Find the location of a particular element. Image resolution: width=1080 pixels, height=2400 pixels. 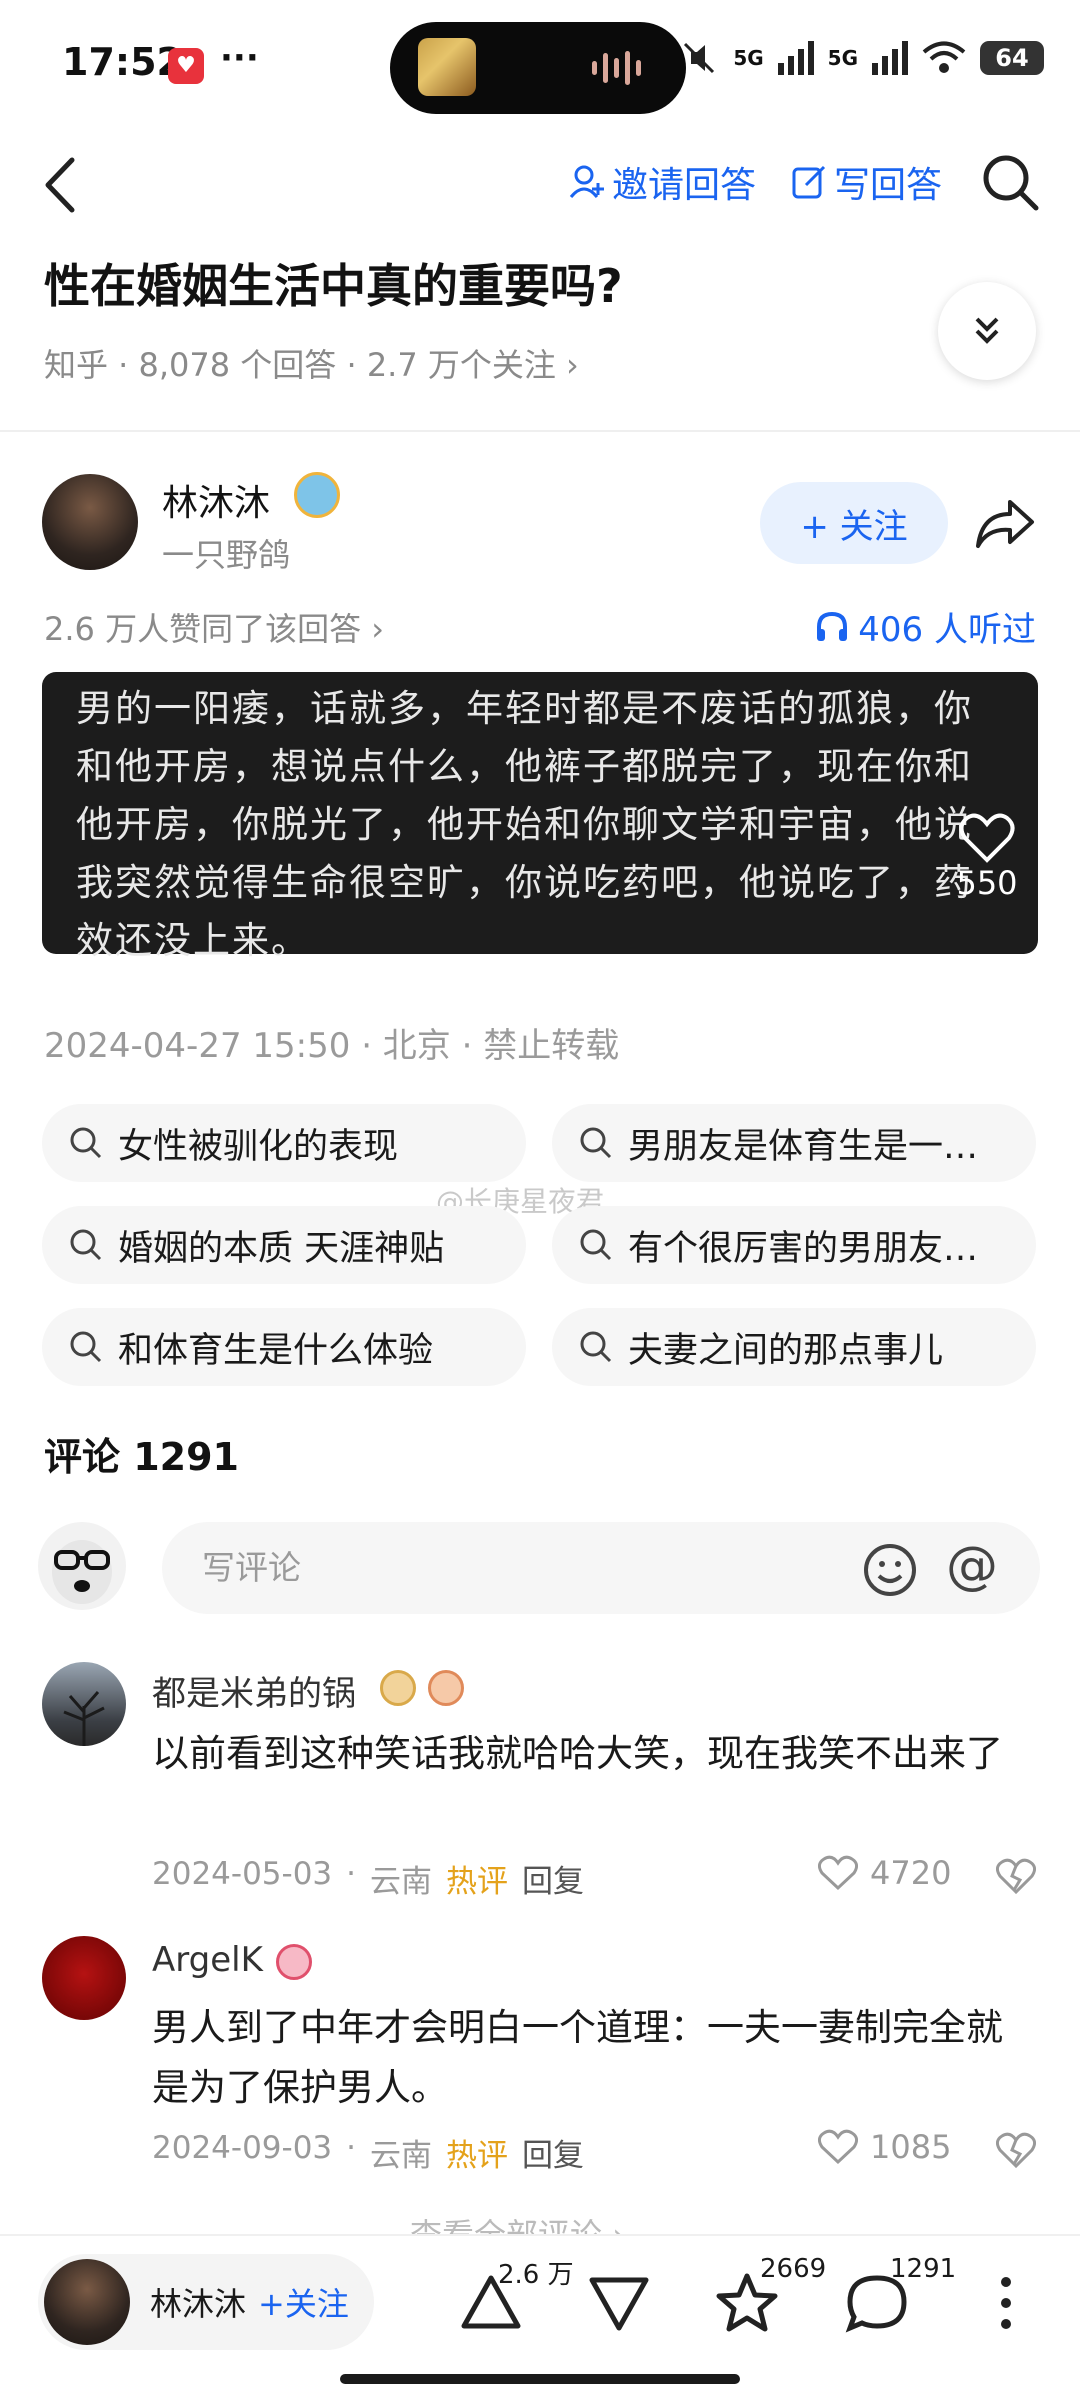

comments-title: 评论 1291 is located at coordinates (141, 1457).